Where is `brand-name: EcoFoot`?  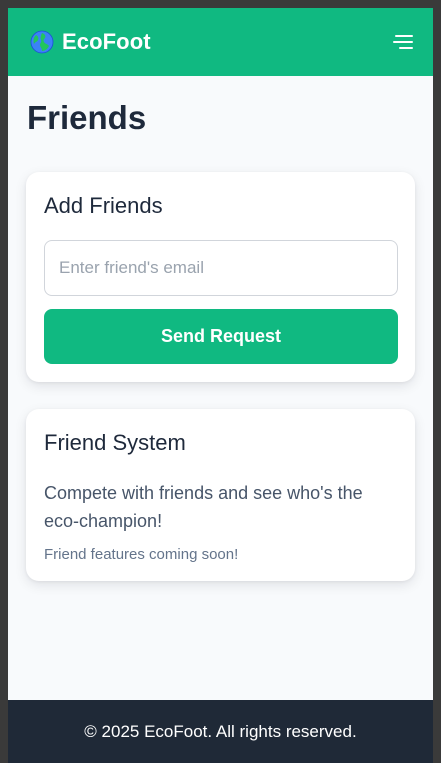
brand-name: EcoFoot is located at coordinates (106, 41).